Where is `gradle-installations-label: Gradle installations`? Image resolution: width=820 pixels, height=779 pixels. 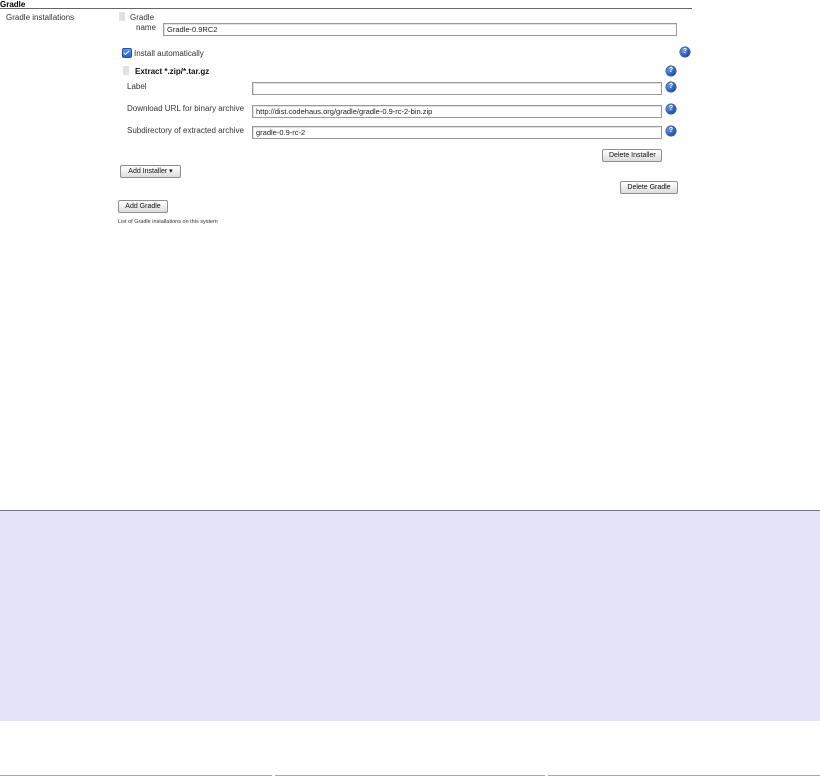
gradle-installations-label: Gradle installations is located at coordinates (40, 17).